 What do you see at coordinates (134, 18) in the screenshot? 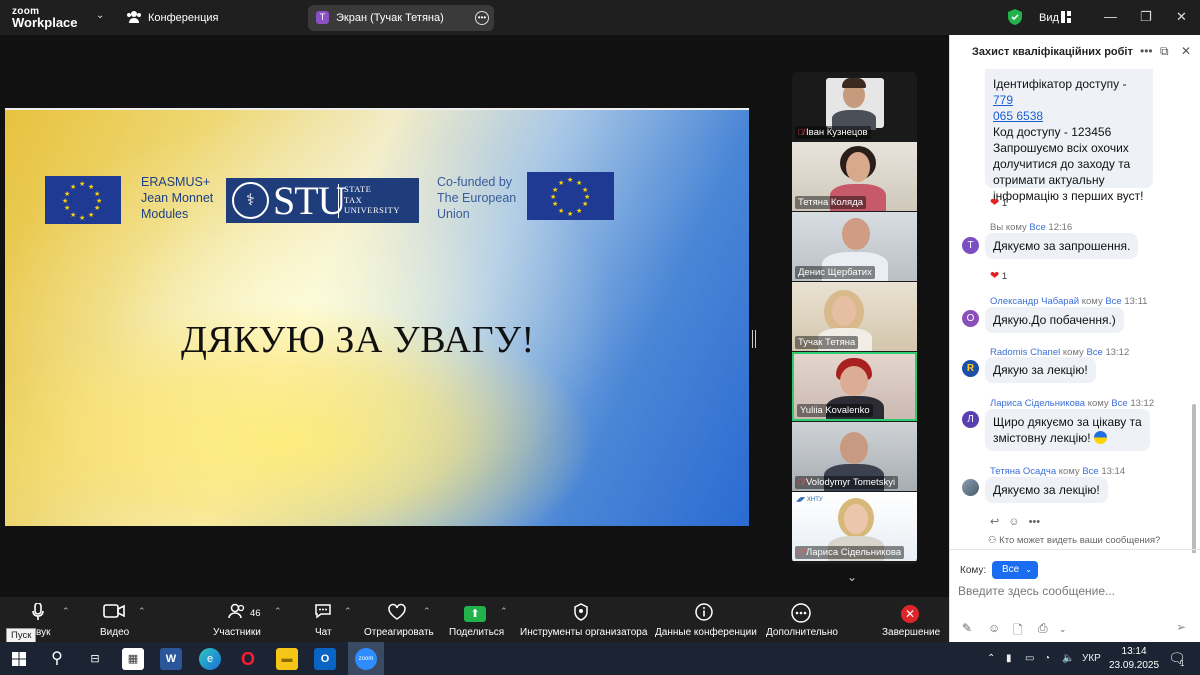
I see `conference-people-icon` at bounding box center [134, 18].